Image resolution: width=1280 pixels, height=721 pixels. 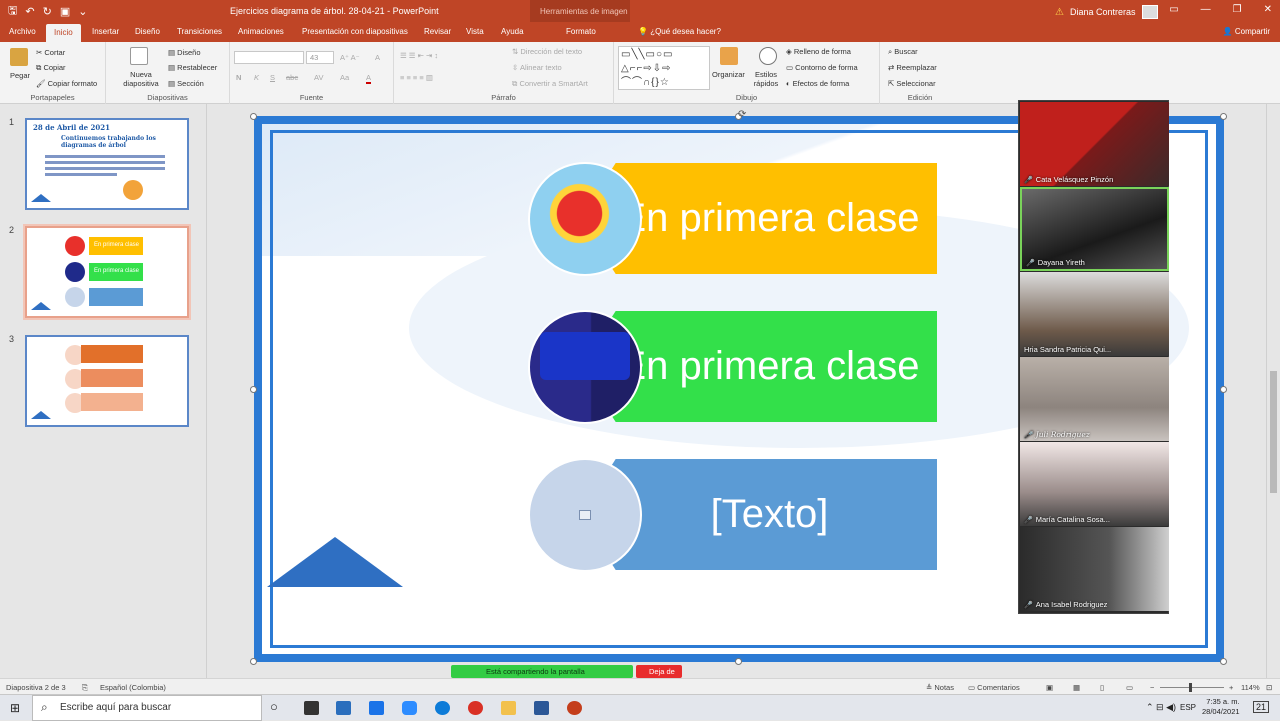 I want to click on strikethrough-button: abc, so click(x=292, y=77).